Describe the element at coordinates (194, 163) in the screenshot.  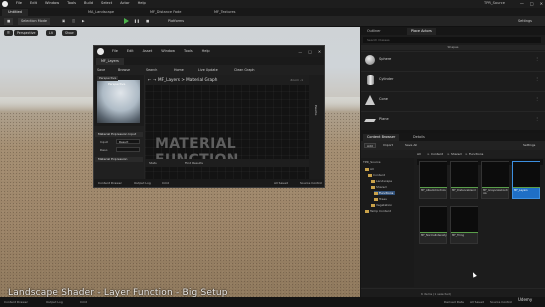
I see `tab-find-results: Find Results` at that location.